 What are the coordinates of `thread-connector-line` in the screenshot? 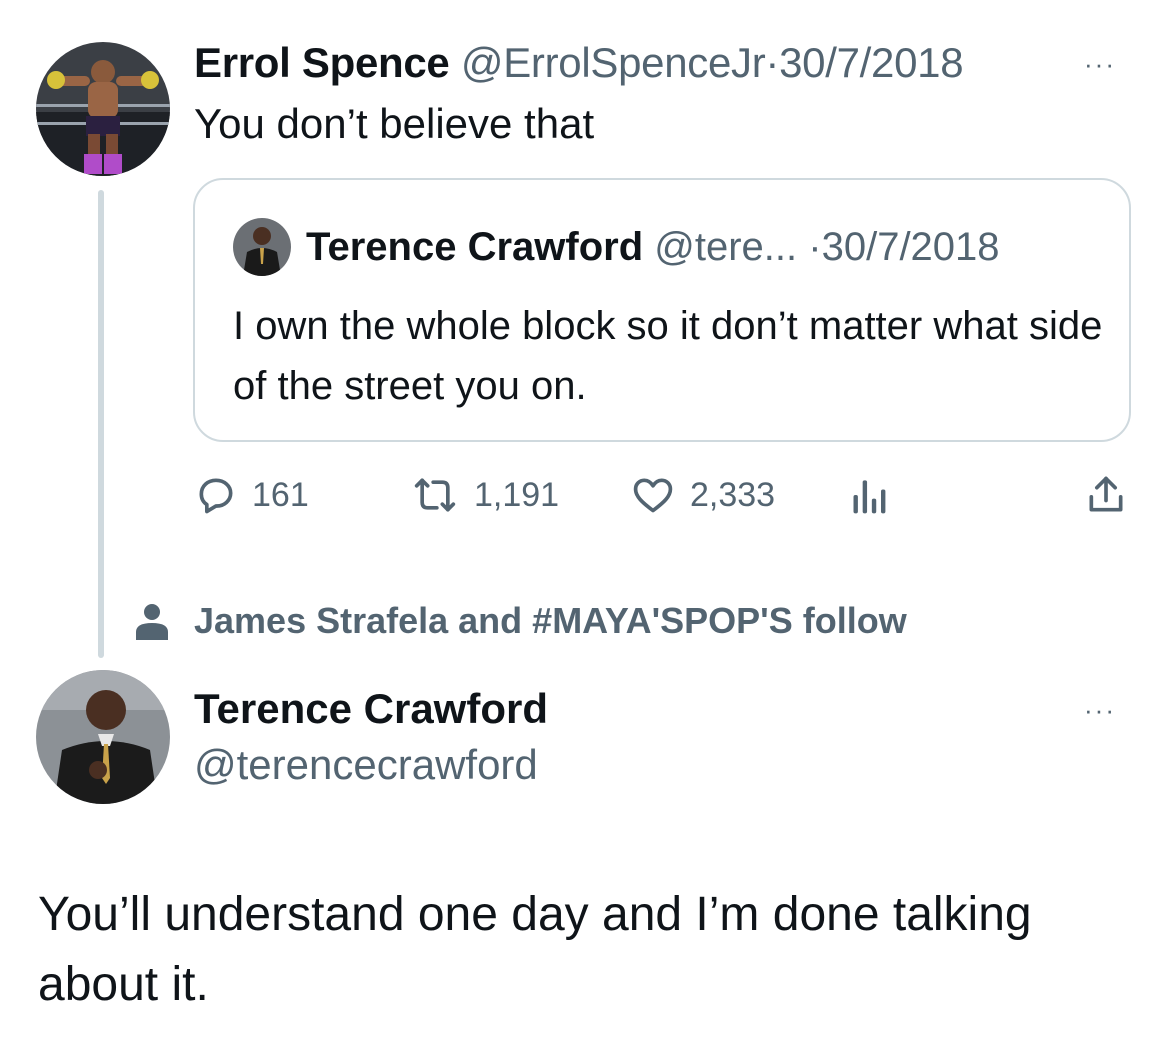 It's located at (101, 424).